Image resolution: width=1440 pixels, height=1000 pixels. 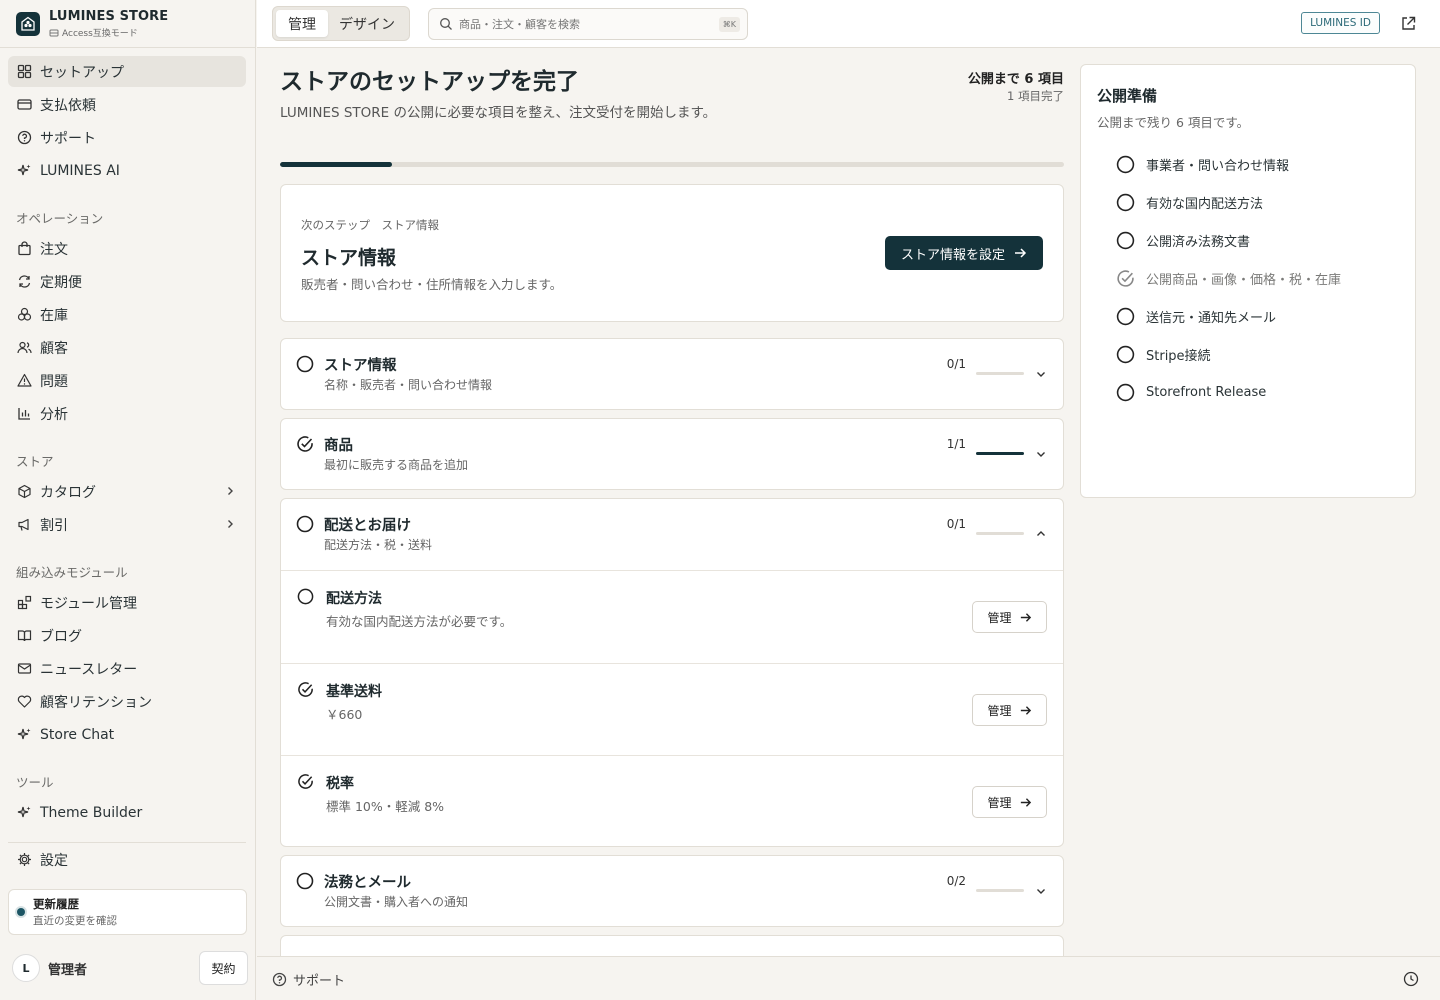 What do you see at coordinates (579, 24) in the screenshot?
I see `search-input` at bounding box center [579, 24].